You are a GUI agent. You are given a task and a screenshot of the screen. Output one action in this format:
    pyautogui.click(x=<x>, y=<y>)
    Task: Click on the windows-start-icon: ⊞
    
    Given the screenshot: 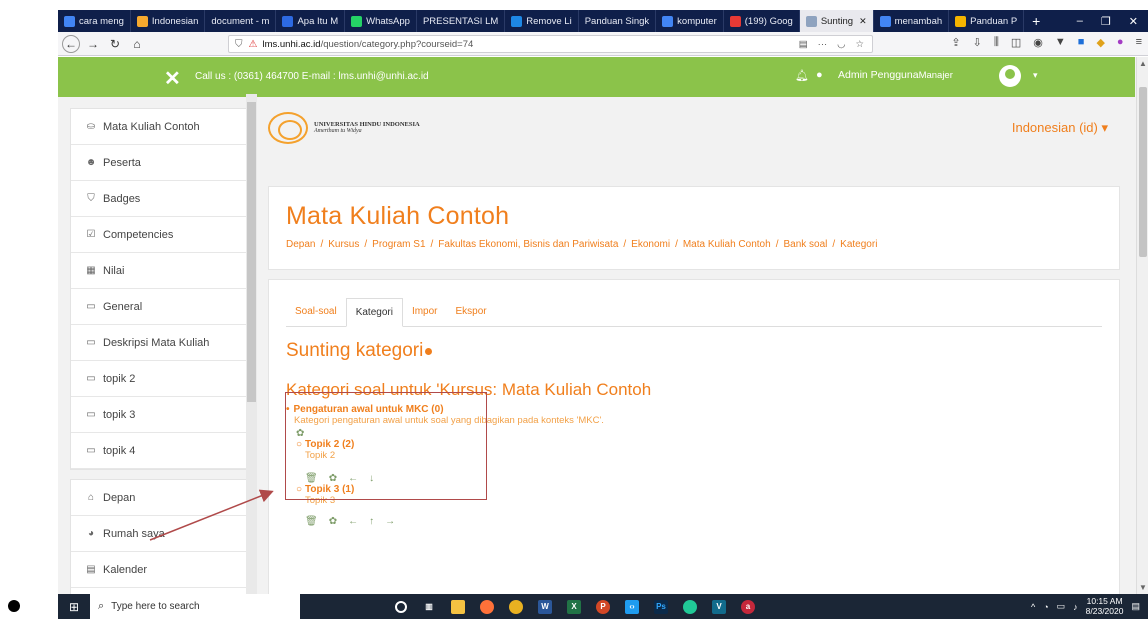 What is the action you would take?
    pyautogui.click(x=74, y=607)
    